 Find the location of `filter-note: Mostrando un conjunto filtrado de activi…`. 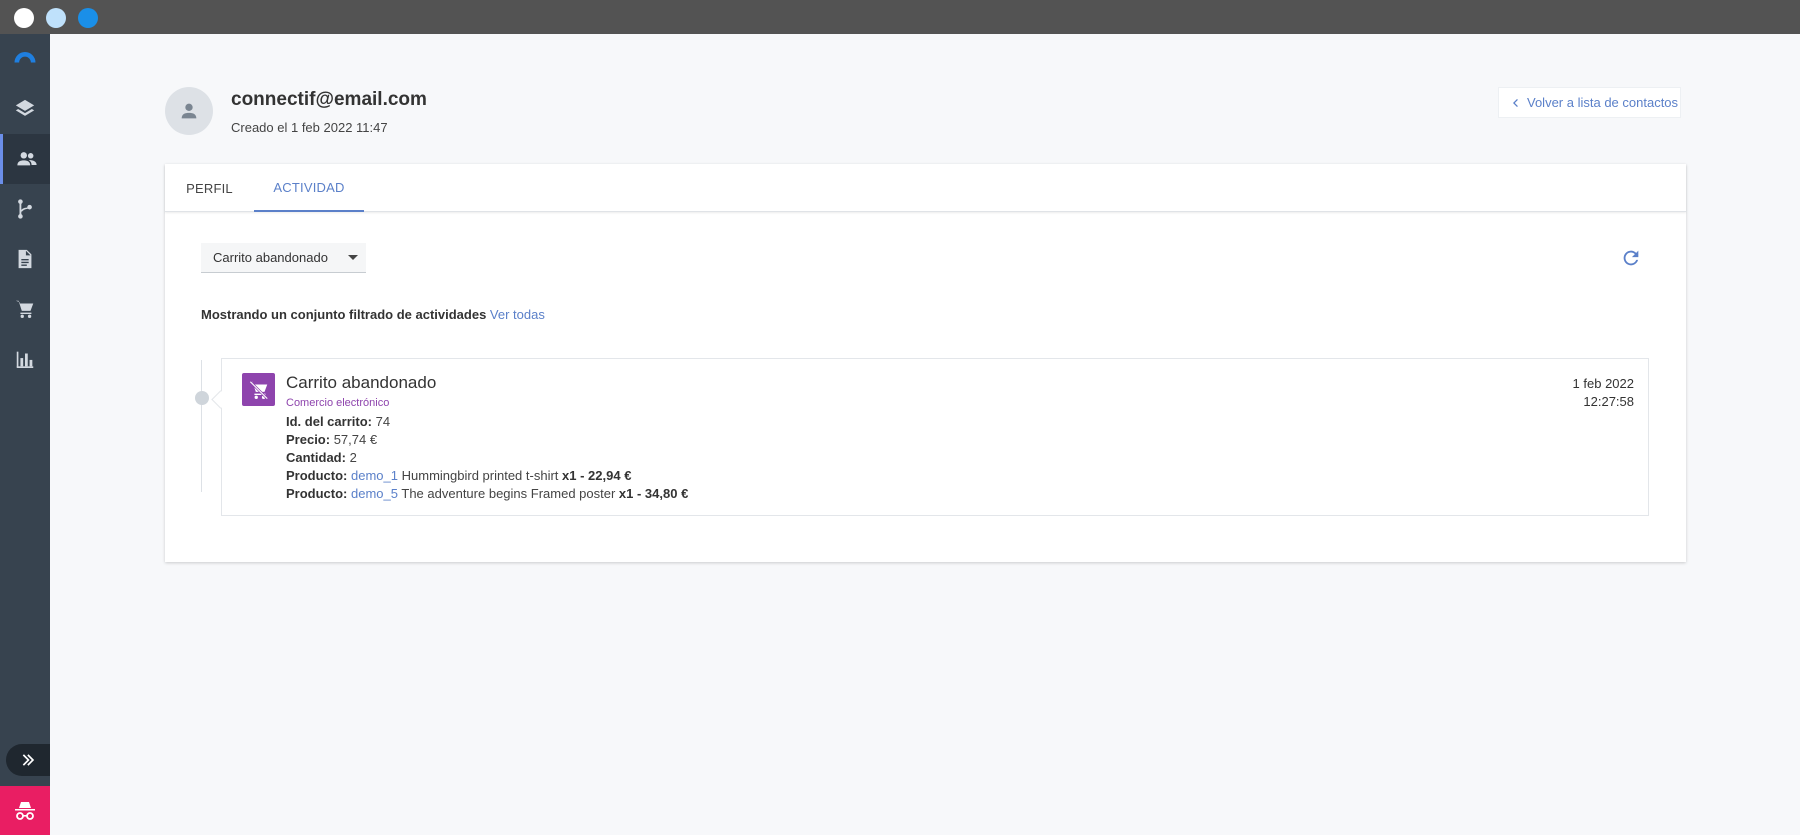

filter-note: Mostrando un conjunto filtrado de activi… is located at coordinates (373, 314).